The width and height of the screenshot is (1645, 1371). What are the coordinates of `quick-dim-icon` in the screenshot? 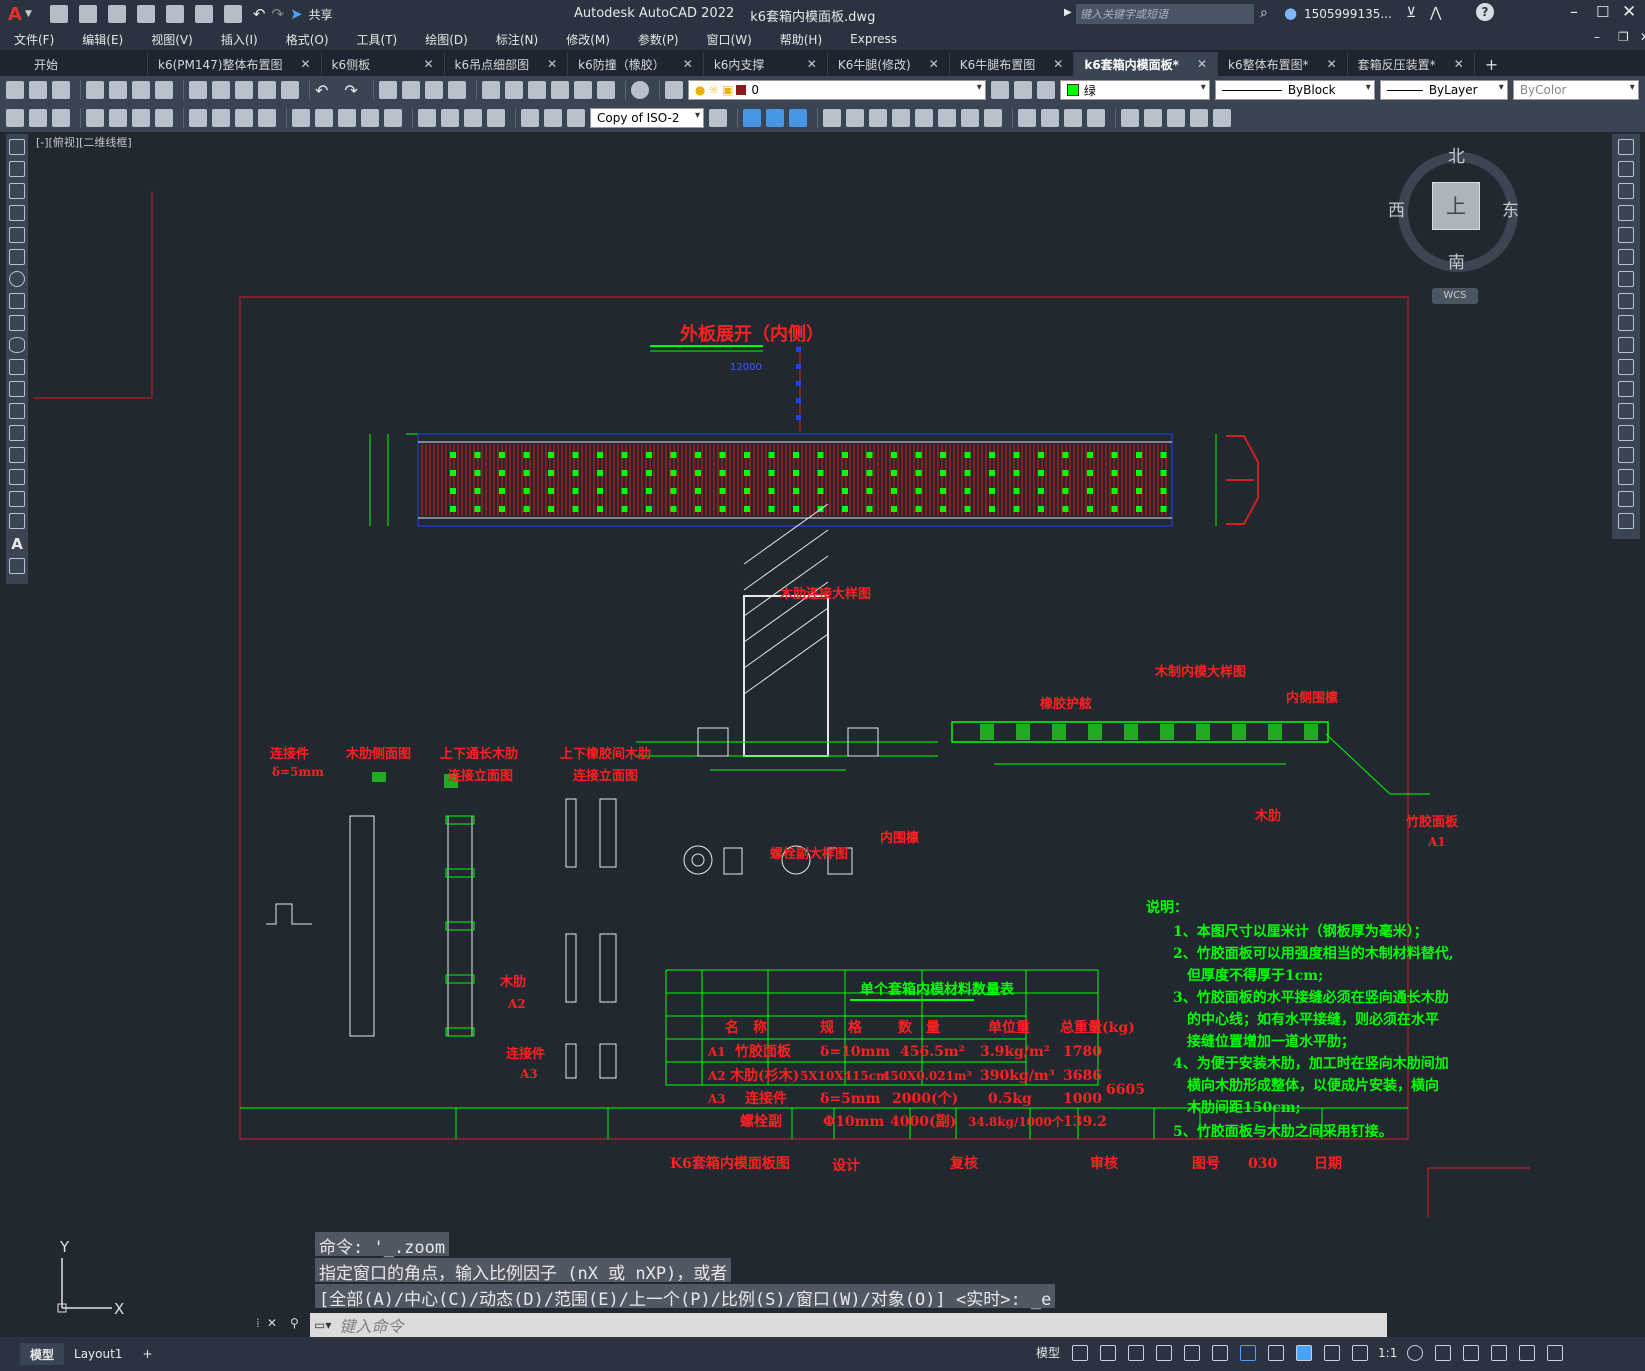 It's located at (301, 118).